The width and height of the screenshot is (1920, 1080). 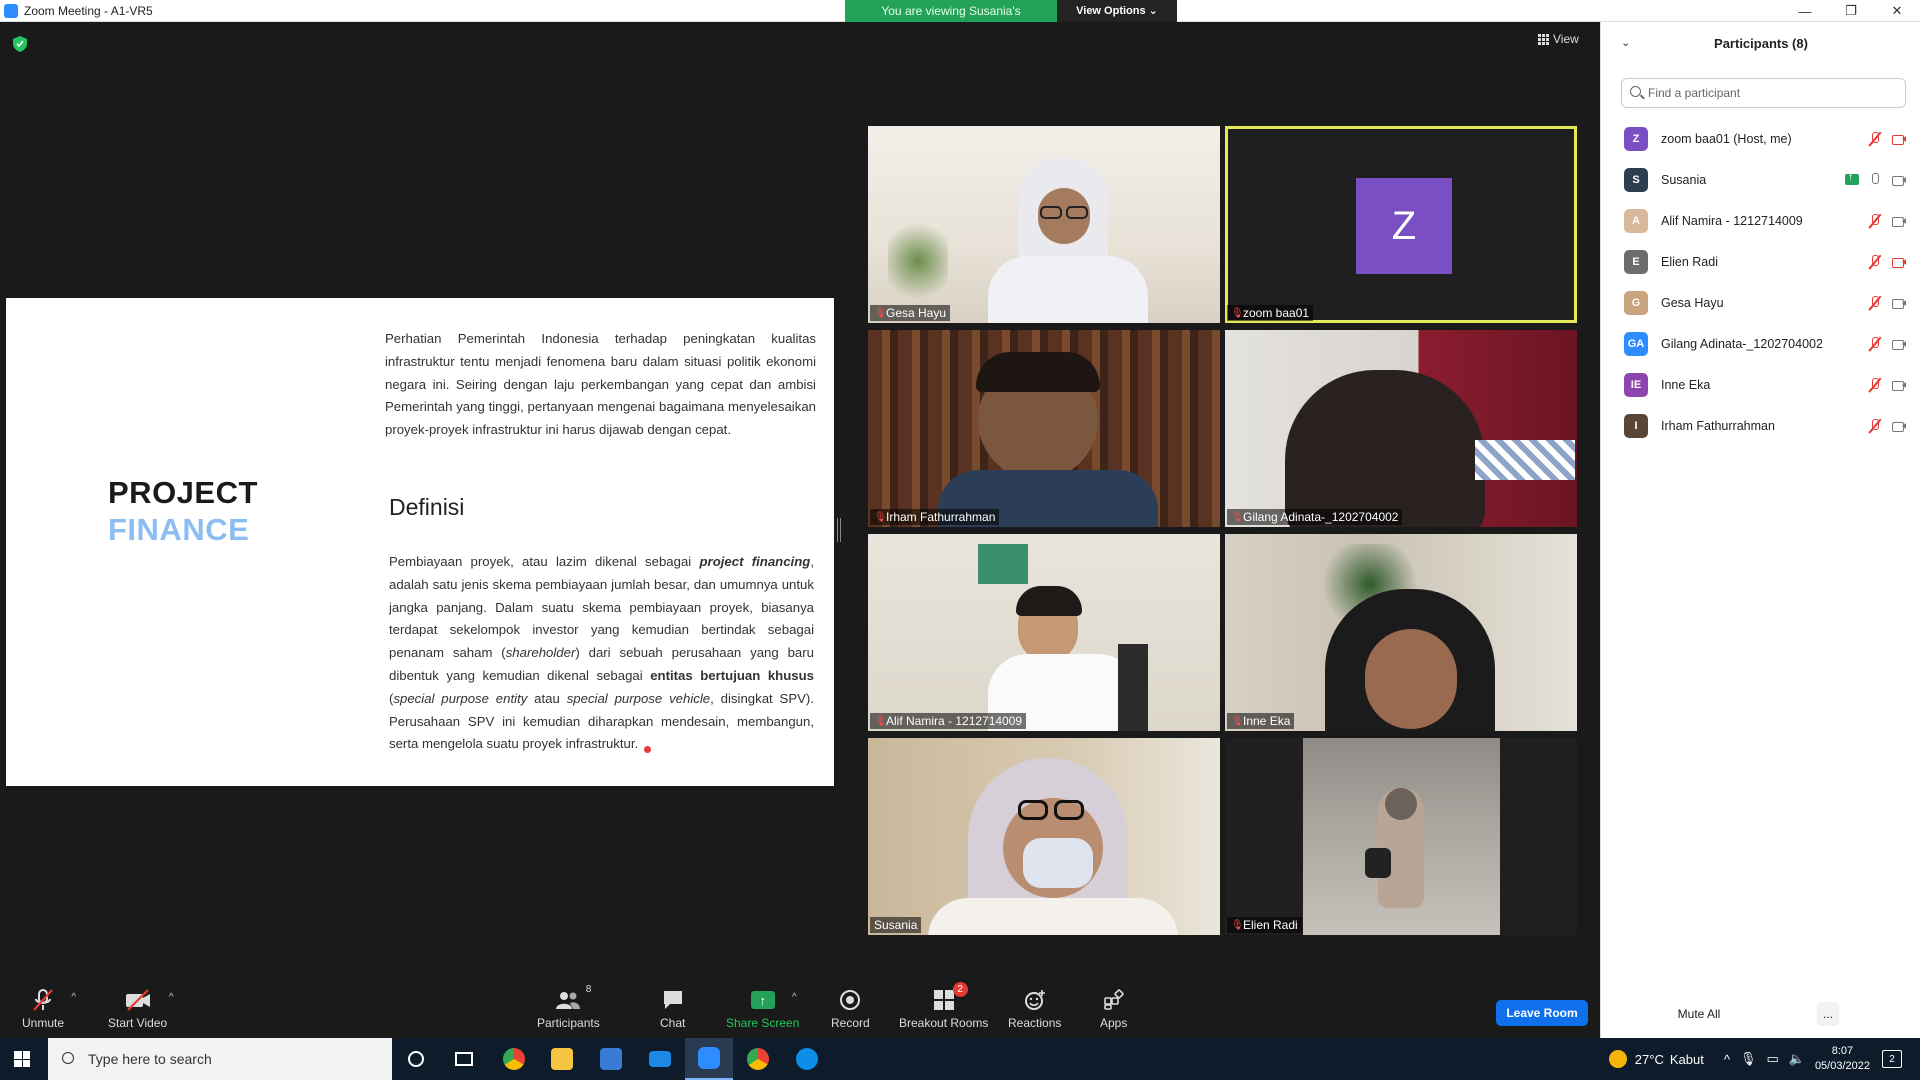 What do you see at coordinates (20, 44) in the screenshot?
I see `security-shield-icon` at bounding box center [20, 44].